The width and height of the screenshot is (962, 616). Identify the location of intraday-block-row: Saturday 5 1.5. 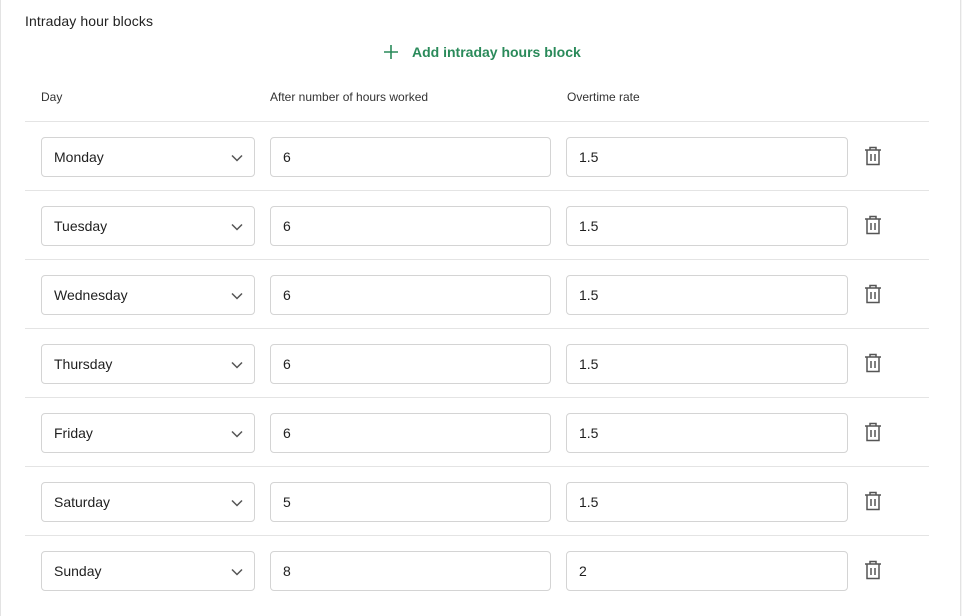
(477, 500).